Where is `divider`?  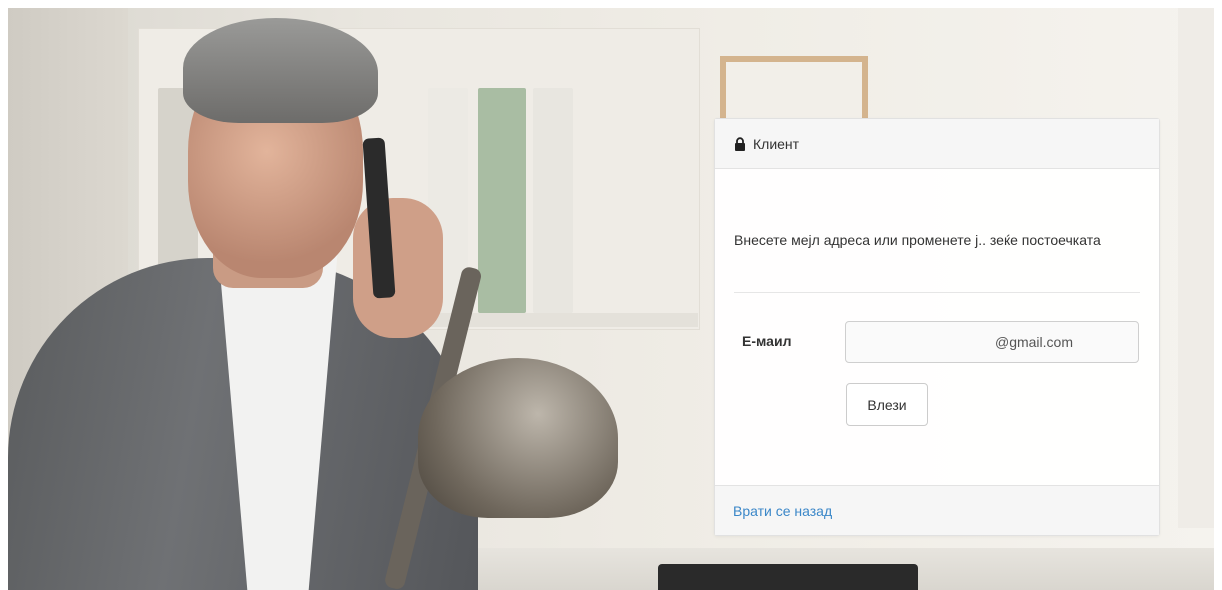 divider is located at coordinates (937, 292).